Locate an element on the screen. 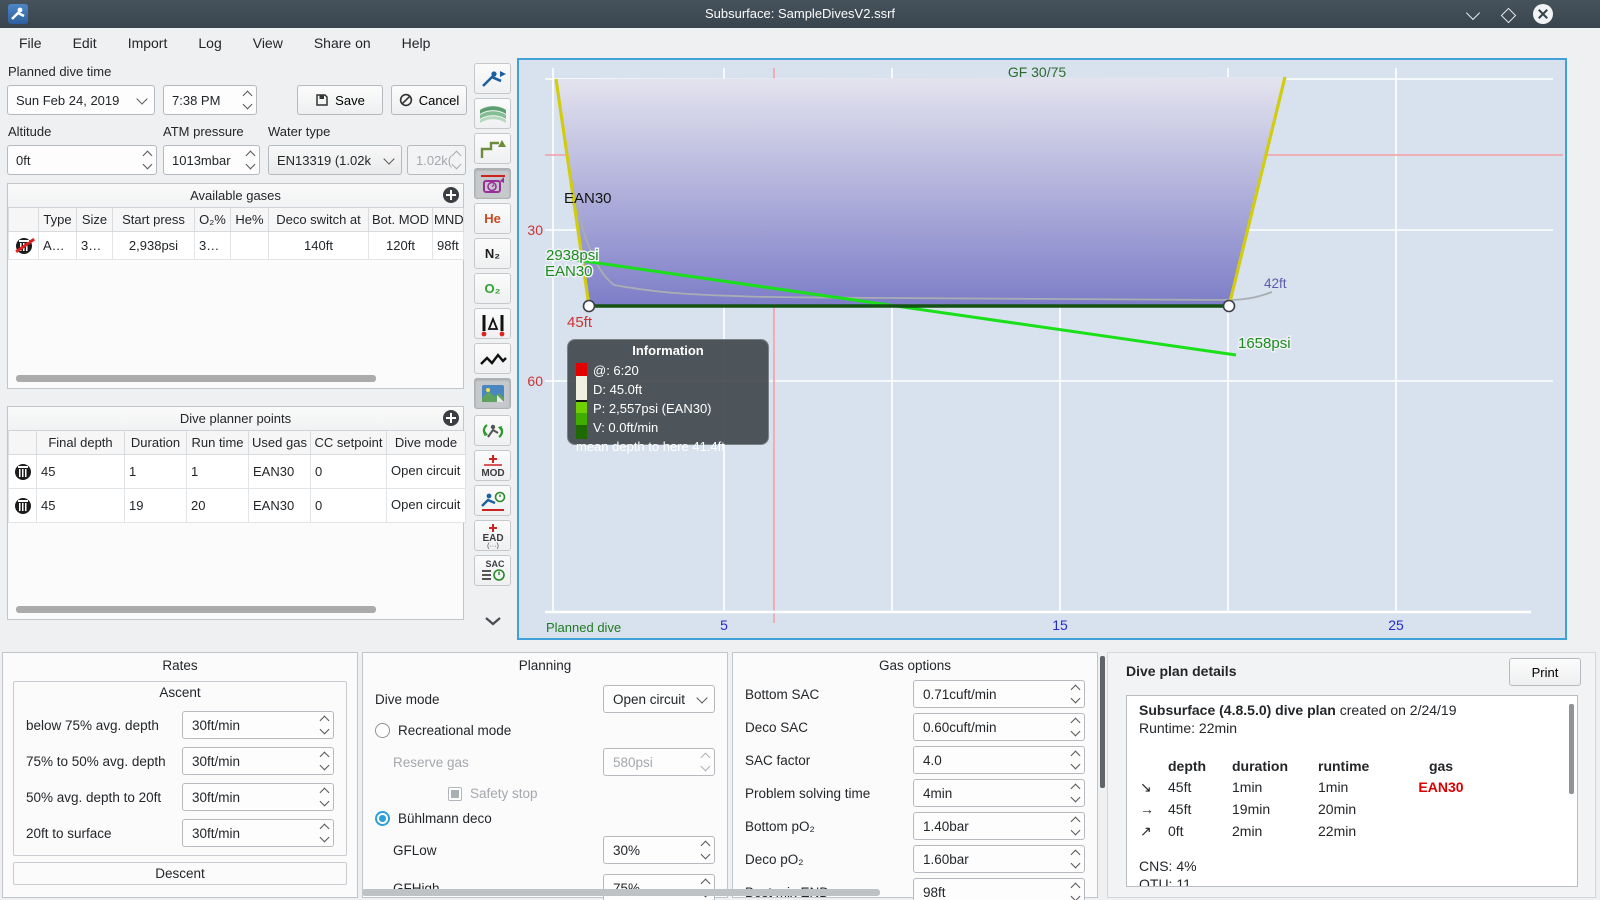 This screenshot has height=900, width=1600. print-button: Print is located at coordinates (1545, 672).